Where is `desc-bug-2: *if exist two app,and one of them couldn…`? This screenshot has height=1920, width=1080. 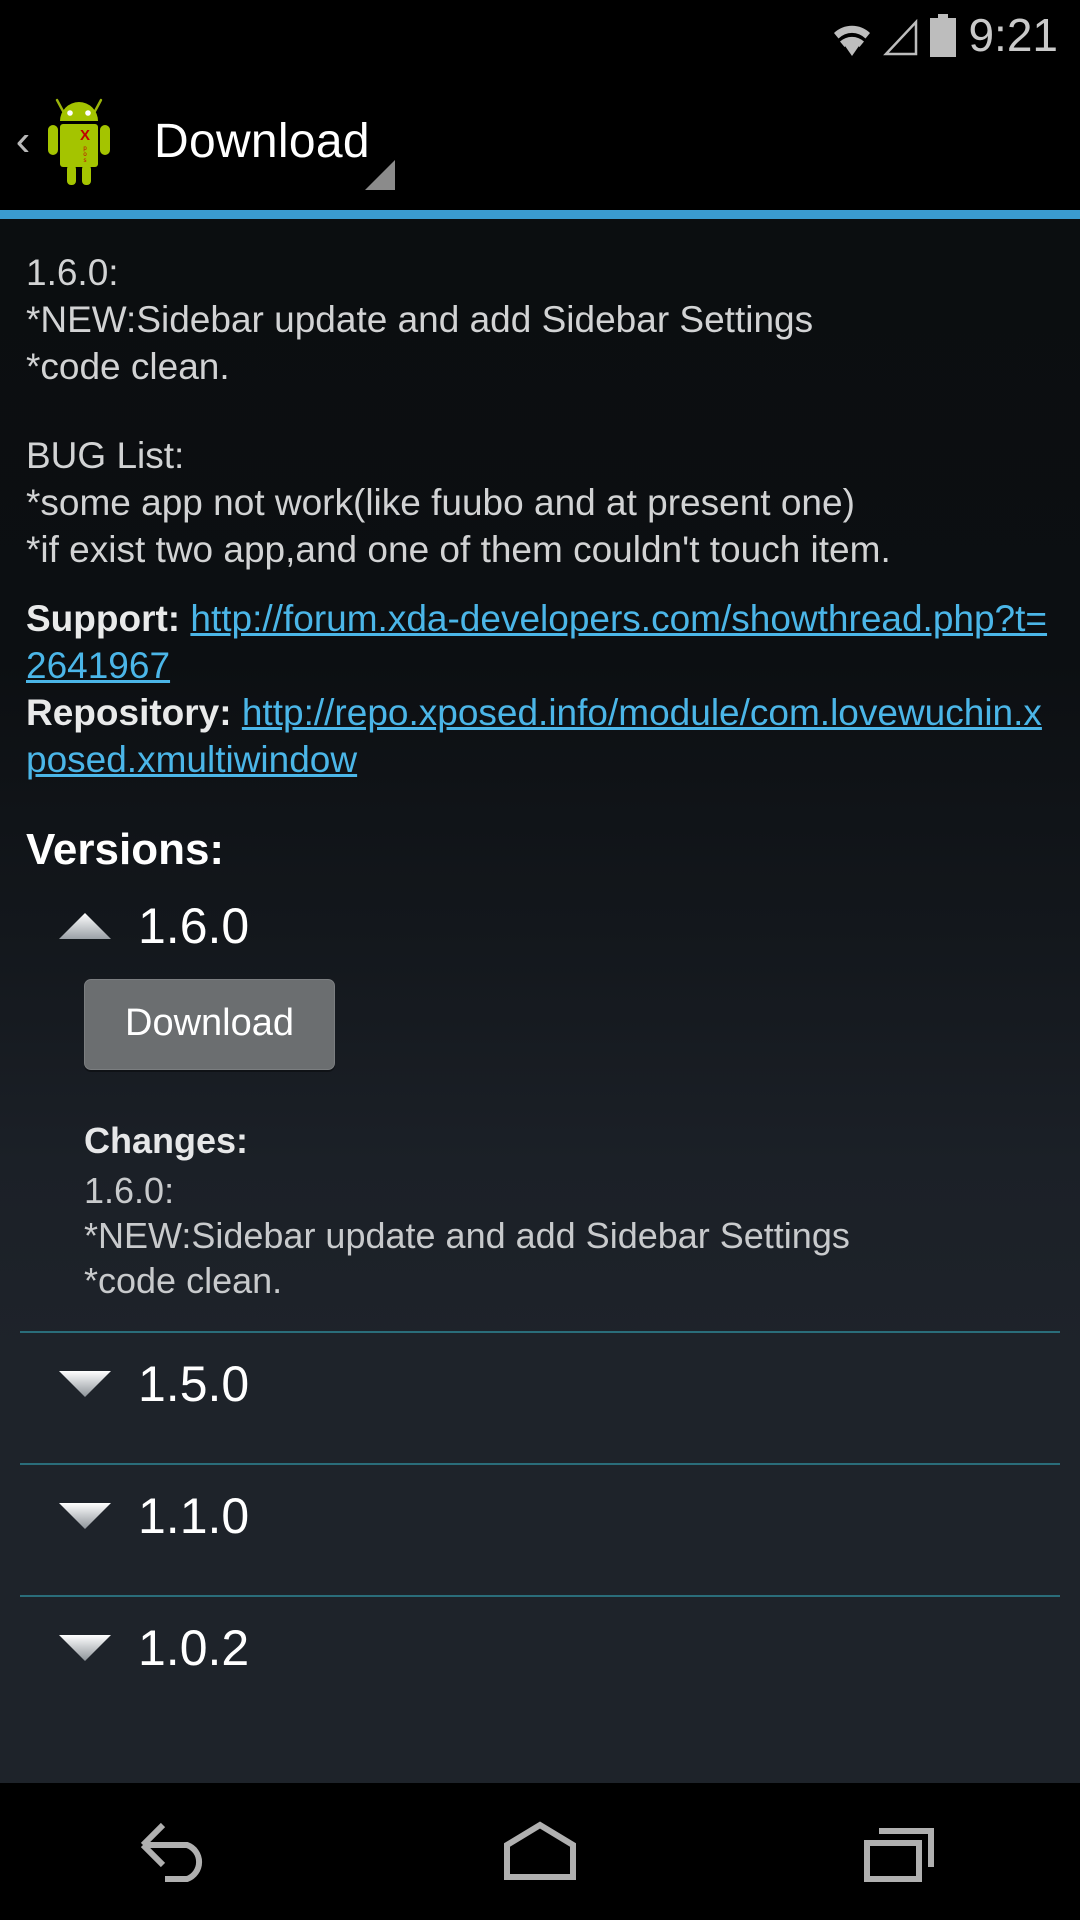 desc-bug-2: *if exist two app,and one of them couldn… is located at coordinates (458, 549).